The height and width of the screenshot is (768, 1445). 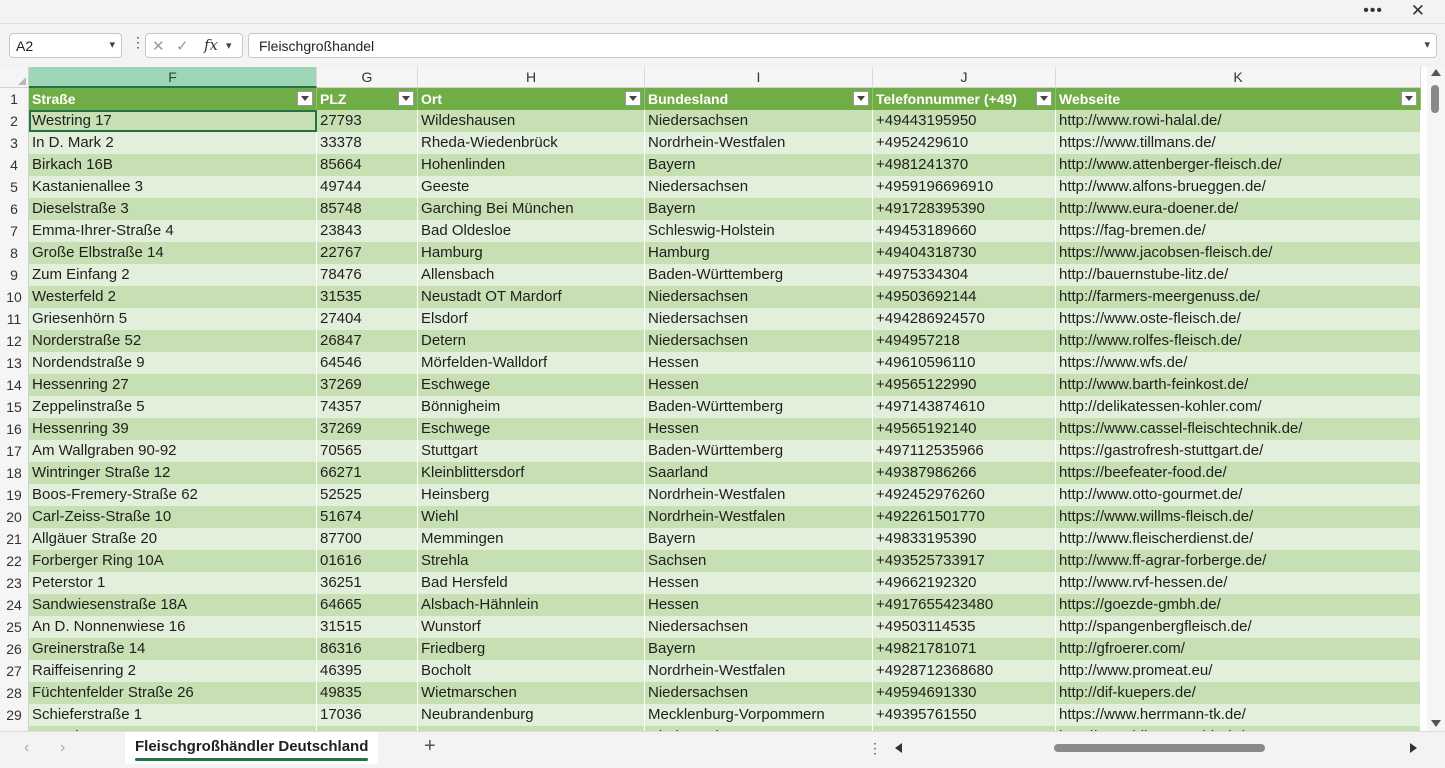 I want to click on table-cell: http://www.promeat.eu/, so click(x=1238, y=671).